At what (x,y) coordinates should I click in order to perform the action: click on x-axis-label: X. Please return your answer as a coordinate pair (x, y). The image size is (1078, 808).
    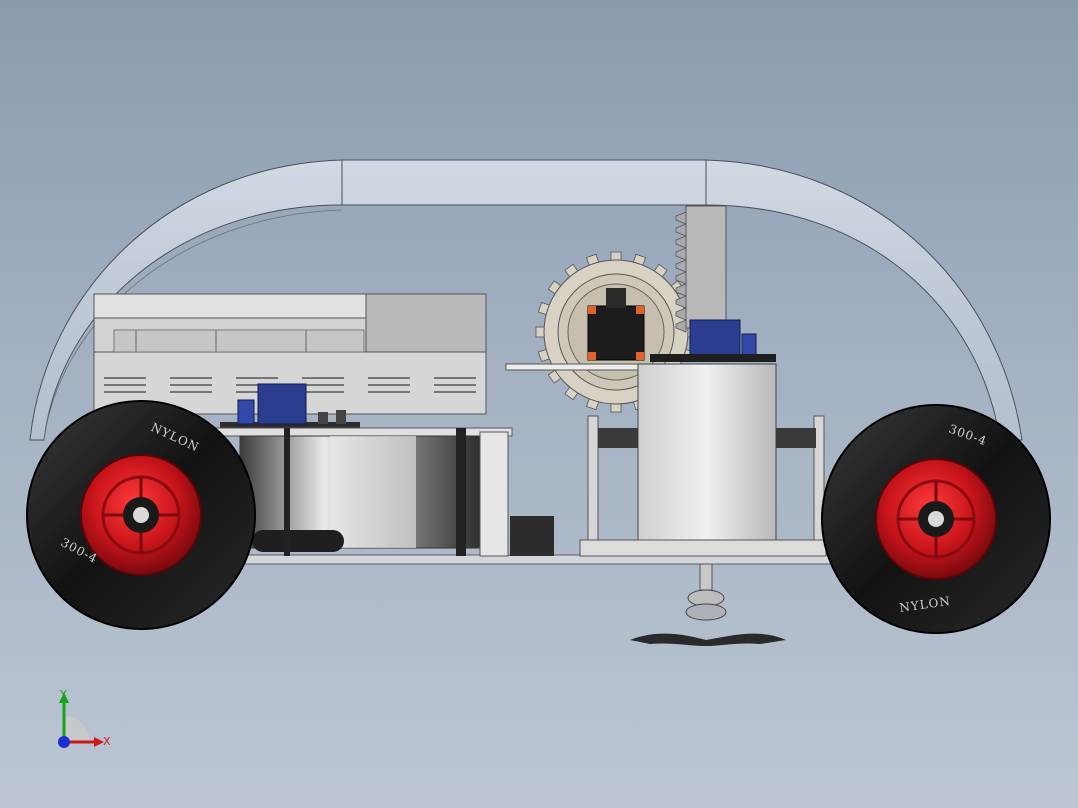
    Looking at the image, I should click on (107, 741).